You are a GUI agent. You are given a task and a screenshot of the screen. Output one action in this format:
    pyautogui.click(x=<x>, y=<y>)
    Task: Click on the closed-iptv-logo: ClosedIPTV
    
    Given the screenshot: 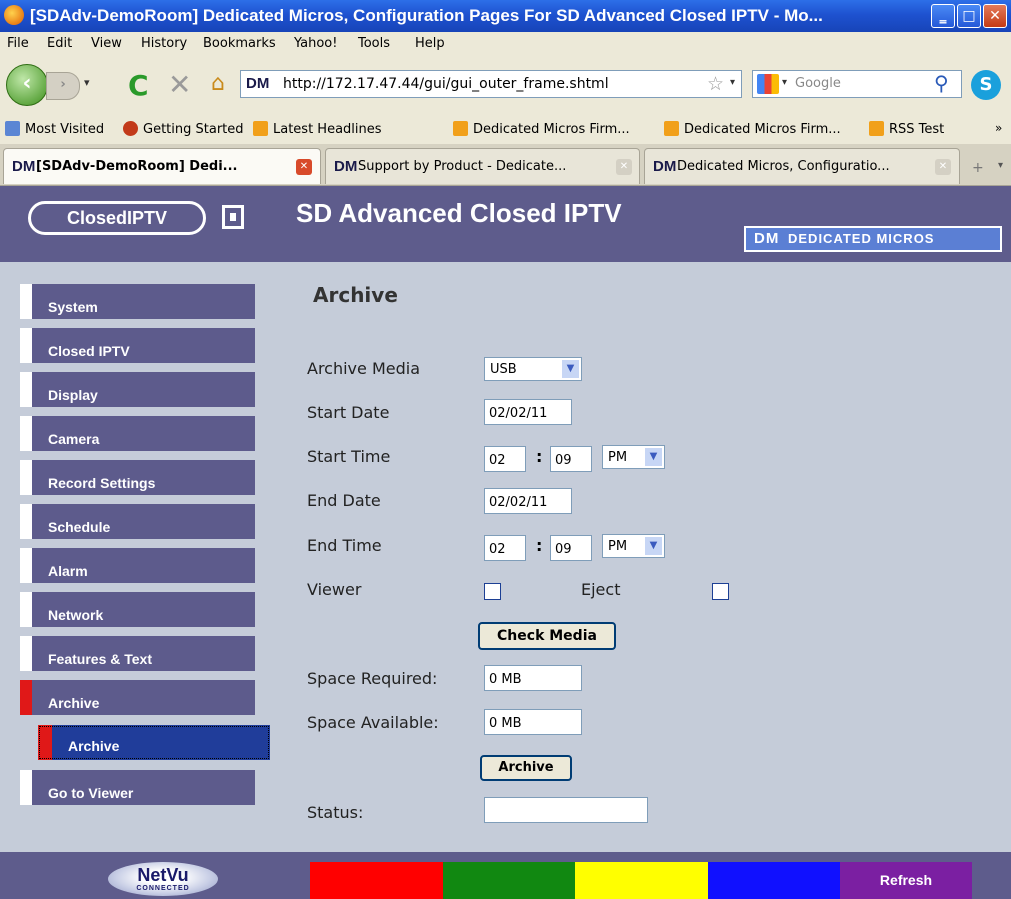 What is the action you would take?
    pyautogui.click(x=117, y=218)
    